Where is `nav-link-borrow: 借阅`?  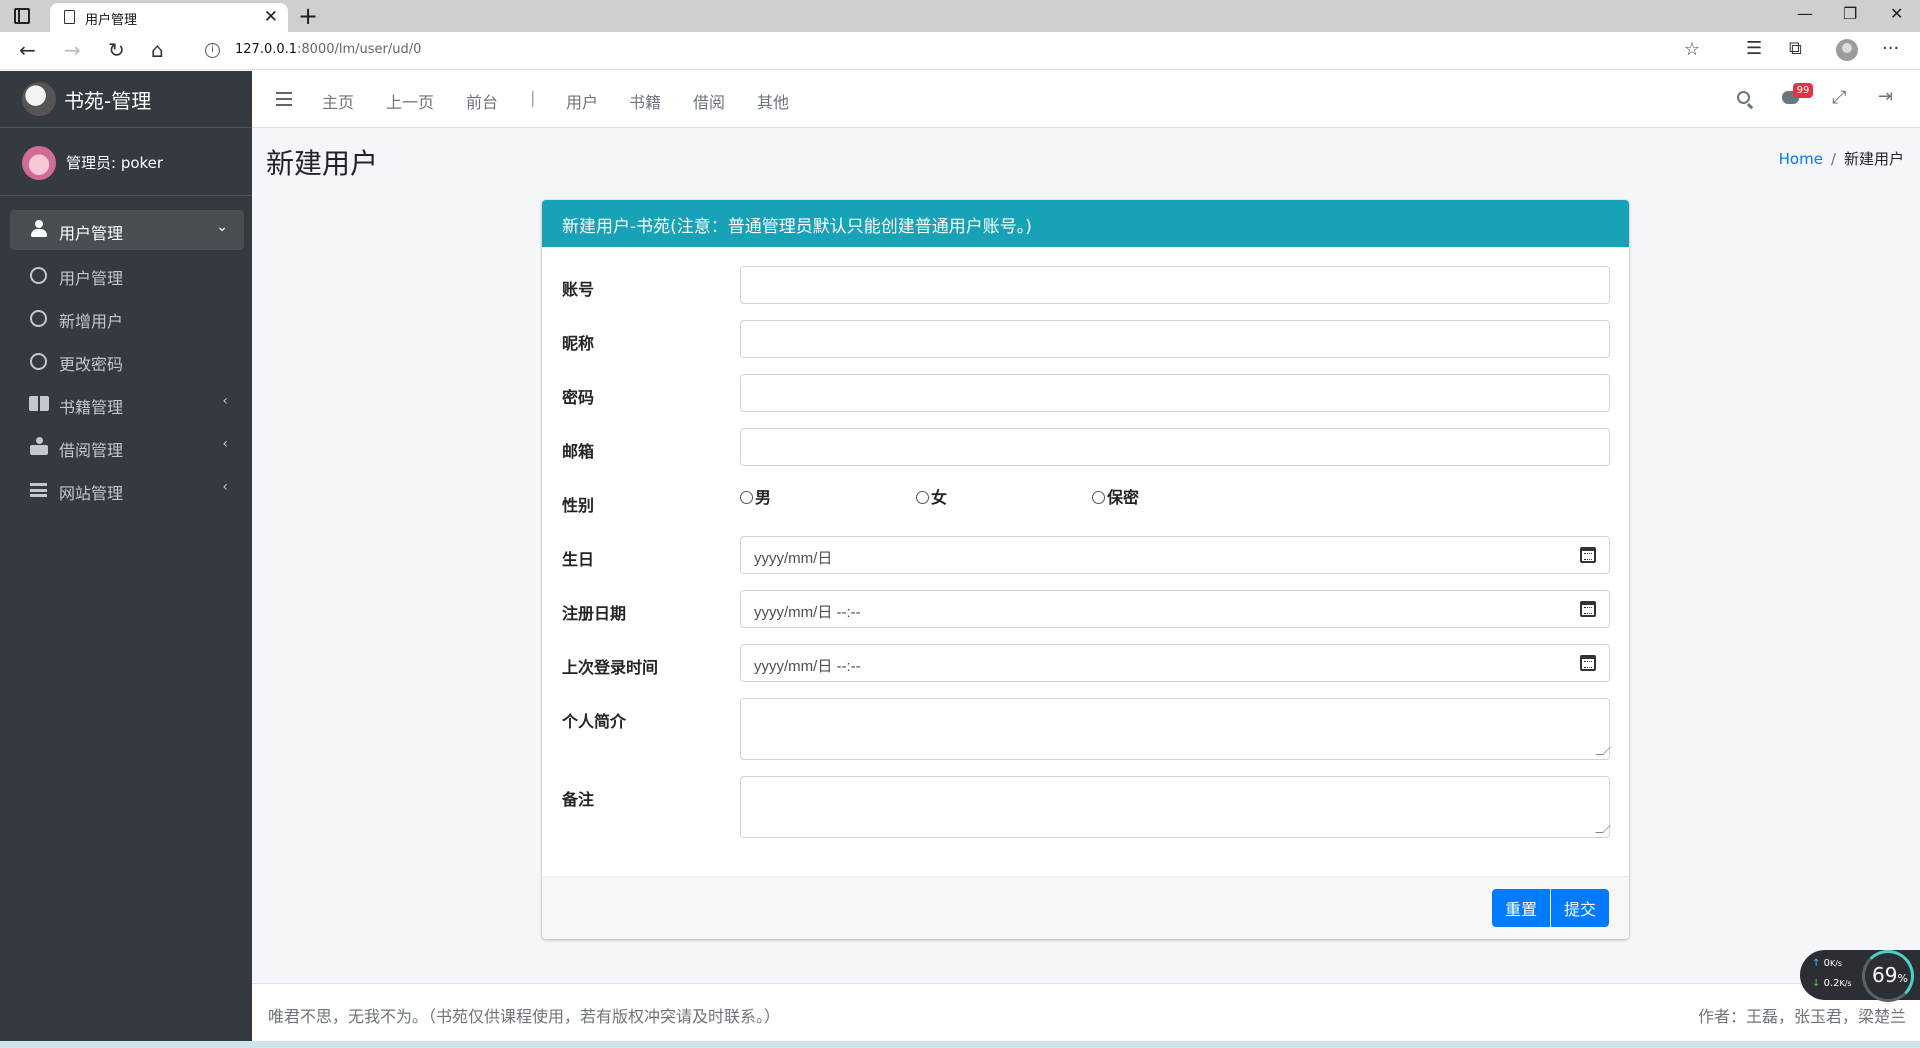 nav-link-borrow: 借阅 is located at coordinates (709, 101).